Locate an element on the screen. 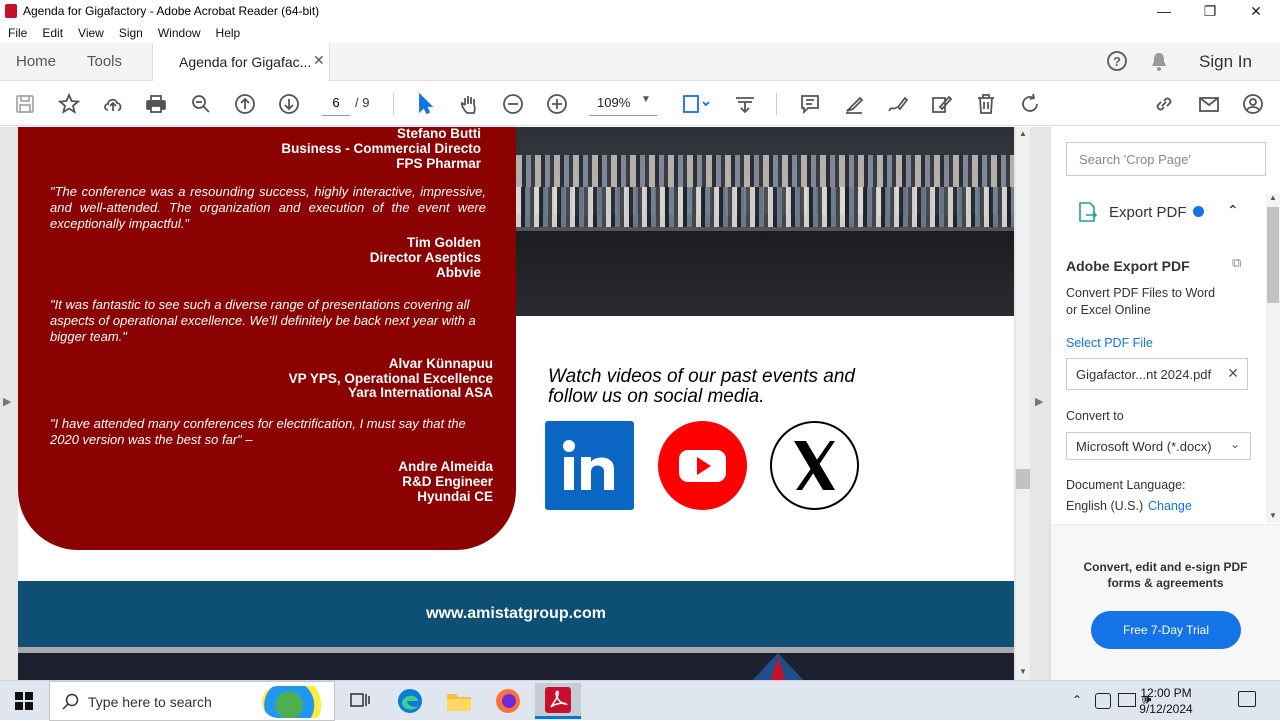  chevron-down-icon: ⌄ is located at coordinates (1234, 444).